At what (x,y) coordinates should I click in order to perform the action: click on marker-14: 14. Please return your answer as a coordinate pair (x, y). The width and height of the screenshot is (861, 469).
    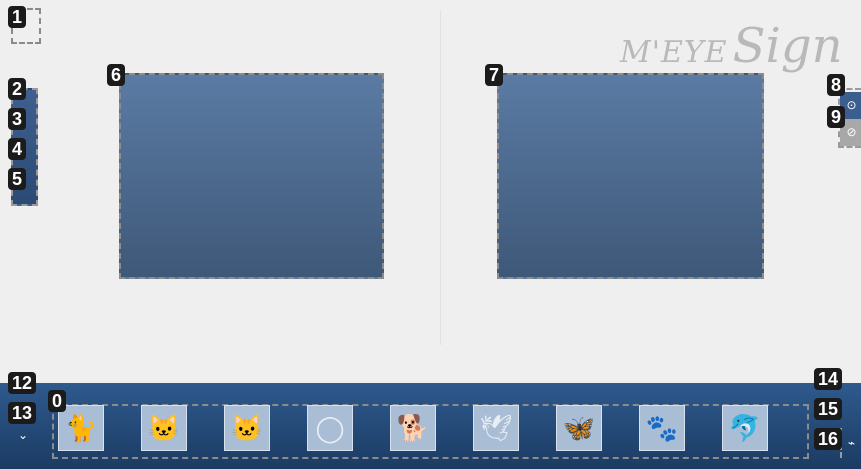
    Looking at the image, I should click on (828, 379).